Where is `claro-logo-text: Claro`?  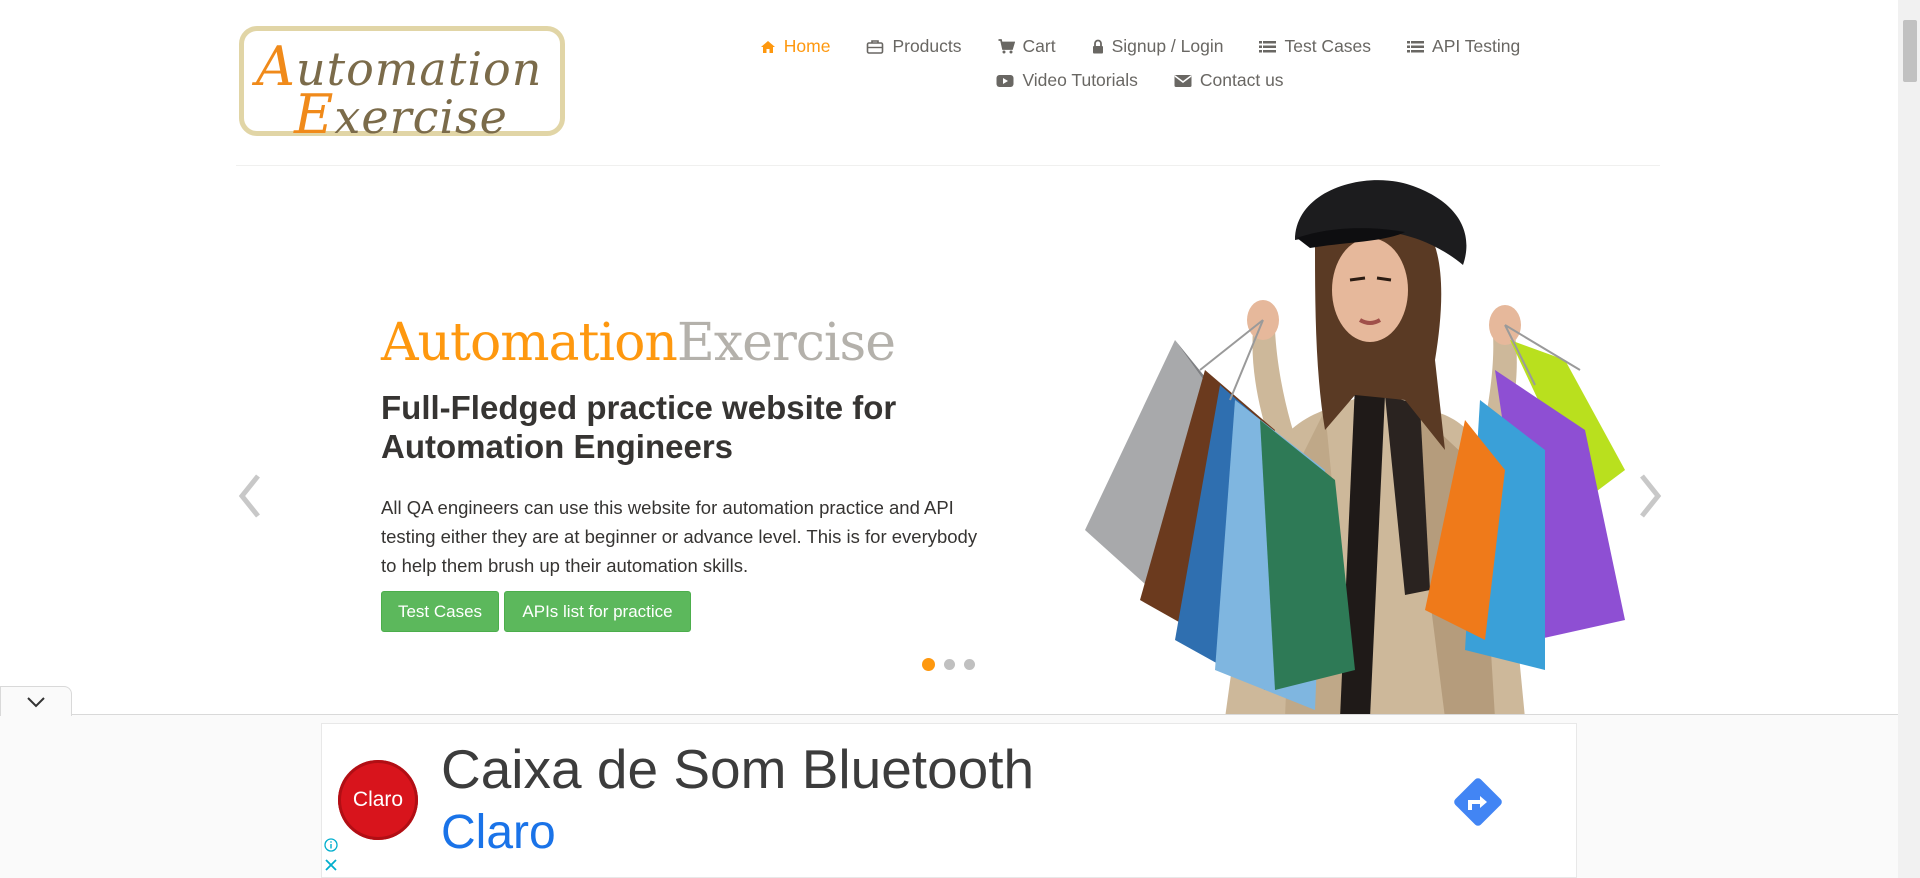
claro-logo-text: Claro is located at coordinates (378, 799).